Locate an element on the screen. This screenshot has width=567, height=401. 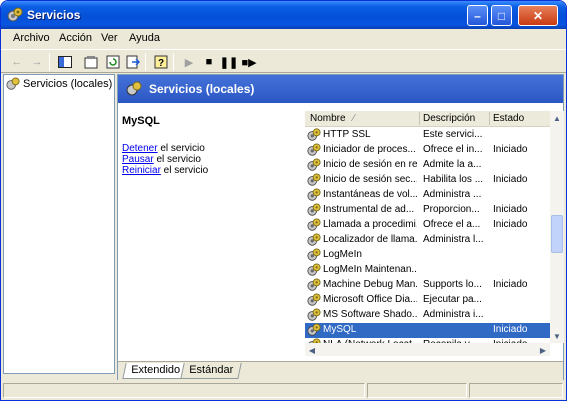
minimize-icon: – is located at coordinates (477, 15).